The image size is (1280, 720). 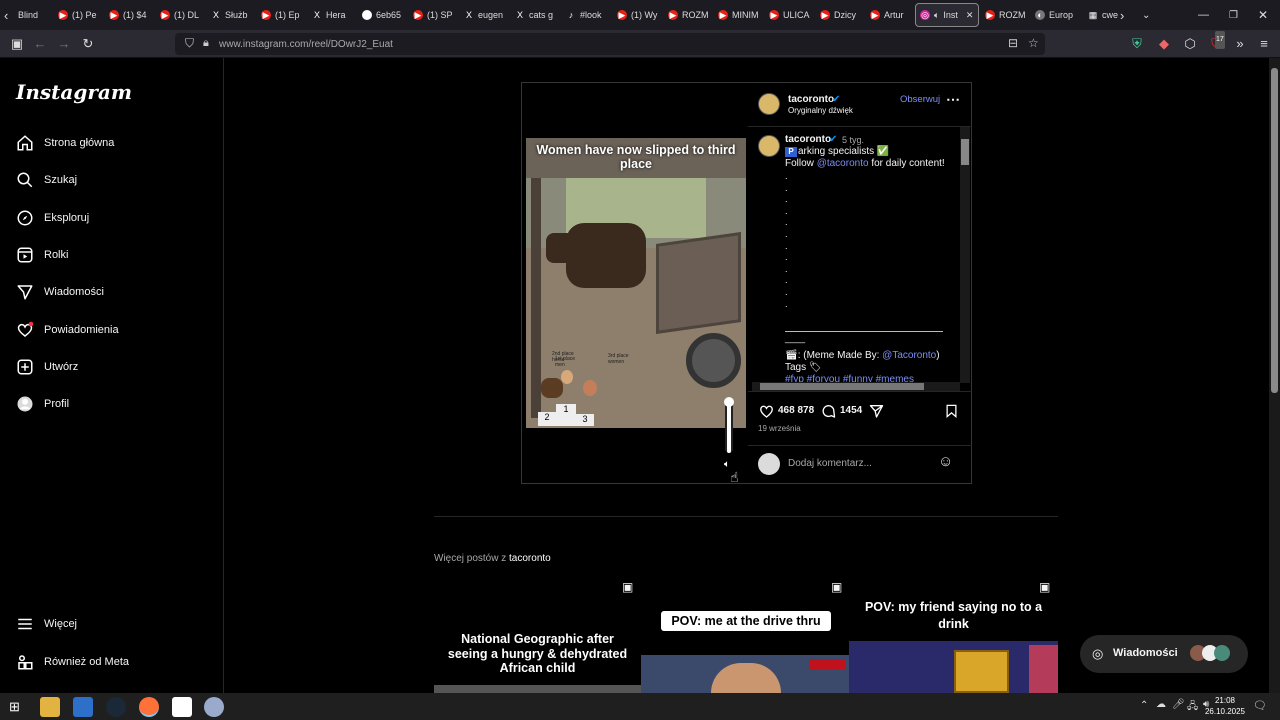 What do you see at coordinates (970, 15) in the screenshot?
I see `tab-close-icon: ✕` at bounding box center [970, 15].